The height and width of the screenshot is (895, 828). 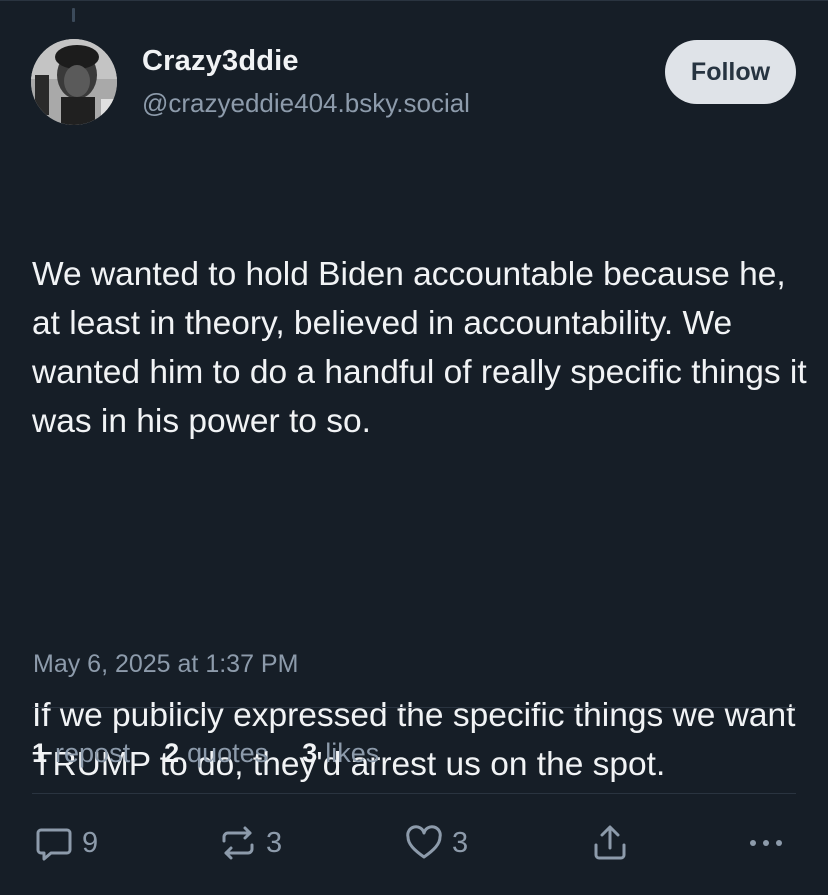 I want to click on heart-icon, so click(x=424, y=843).